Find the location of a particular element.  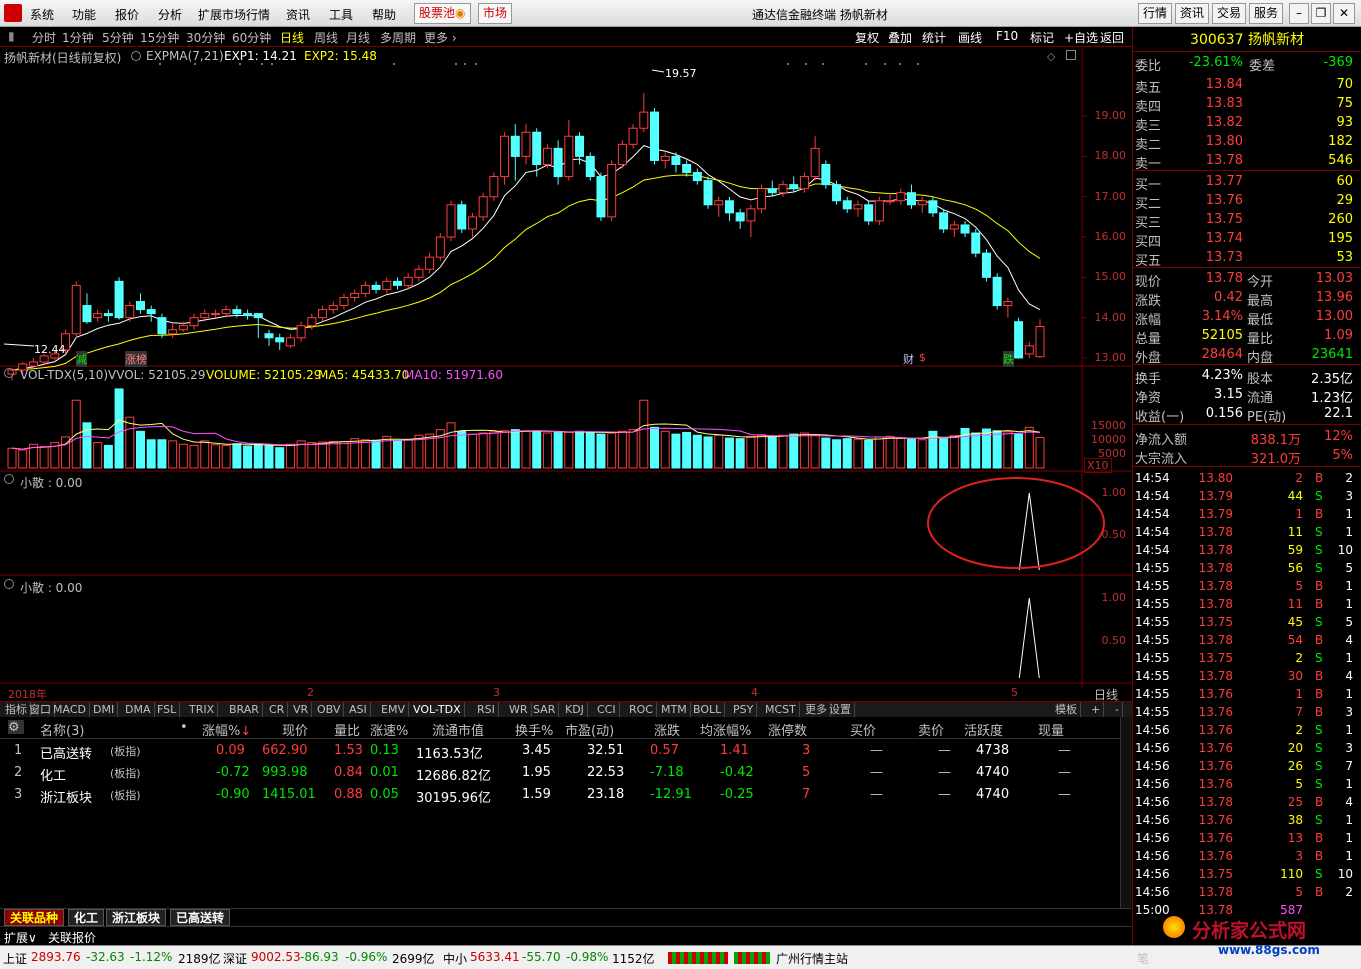

table-header-3: 现价 is located at coordinates (295, 729).